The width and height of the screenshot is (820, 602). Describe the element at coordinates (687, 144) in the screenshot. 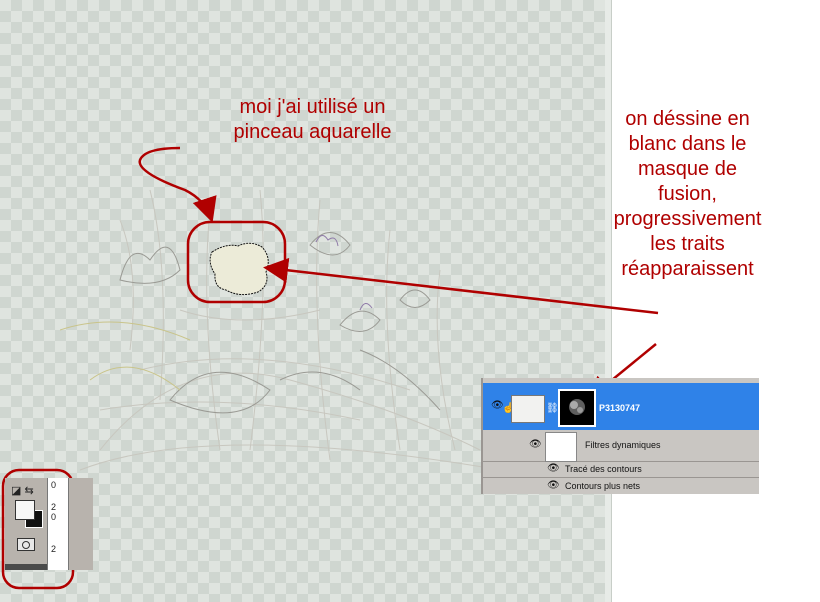

I see `mask-note-line-2: blanc dans le` at that location.